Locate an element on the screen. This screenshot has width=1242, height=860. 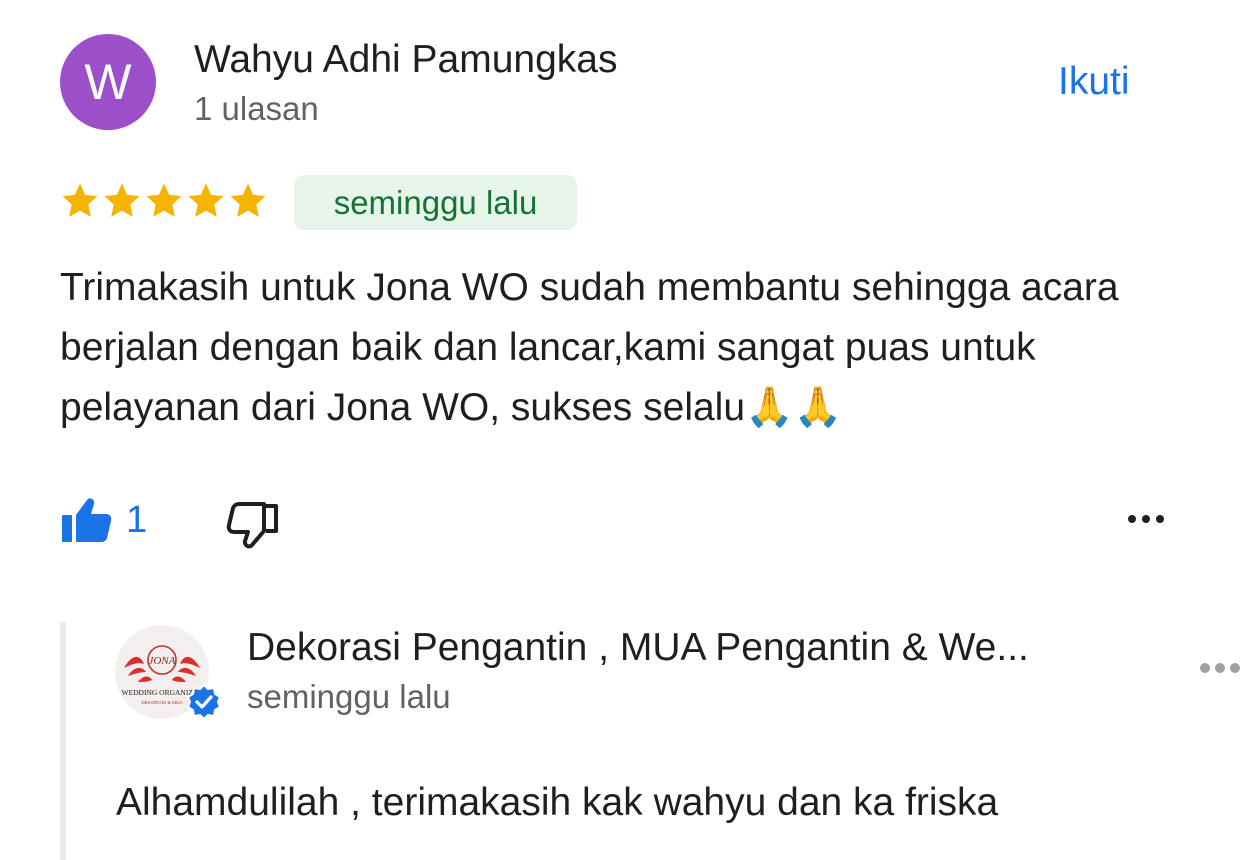
reviewer-review-count: 1 ulasan is located at coordinates (256, 108).